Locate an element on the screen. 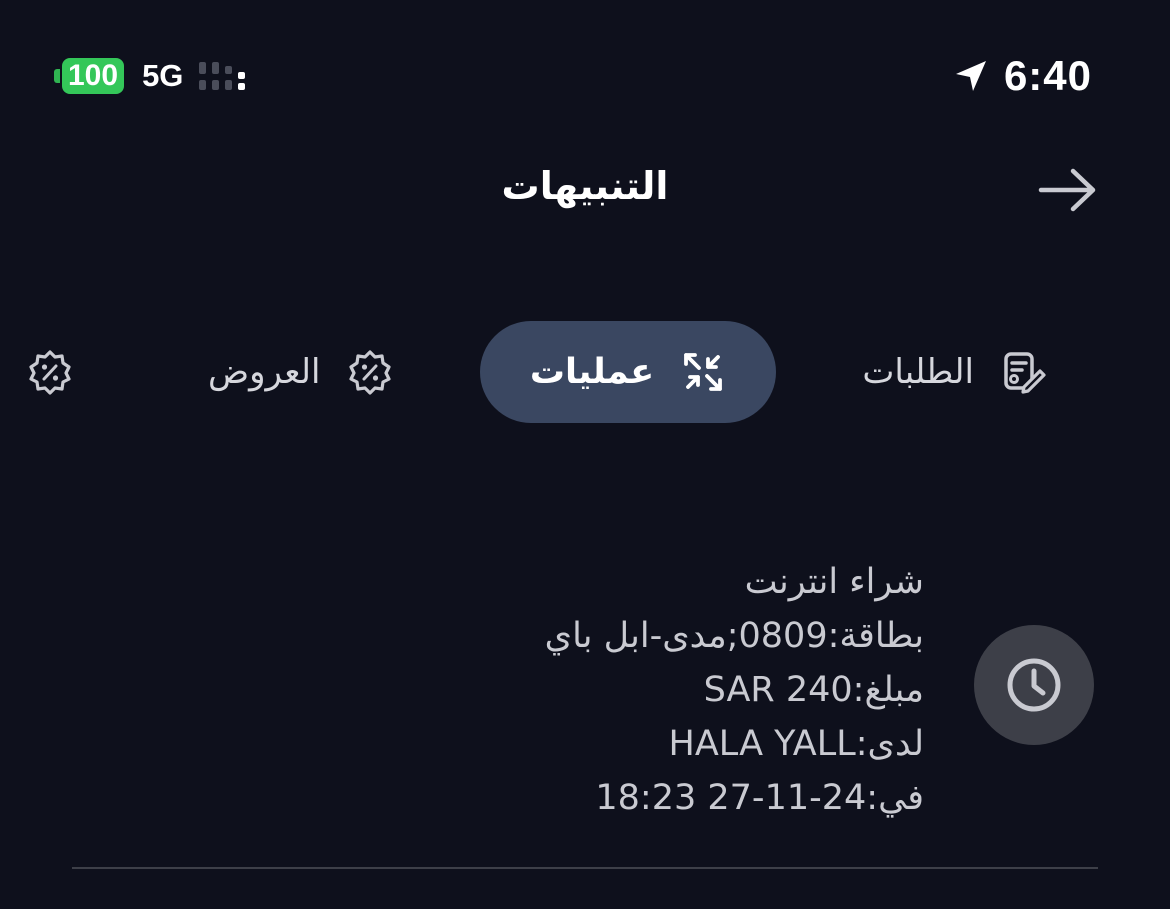 Image resolution: width=1170 pixels, height=909 pixels. notification-title: شراء انترنت is located at coordinates (834, 582).